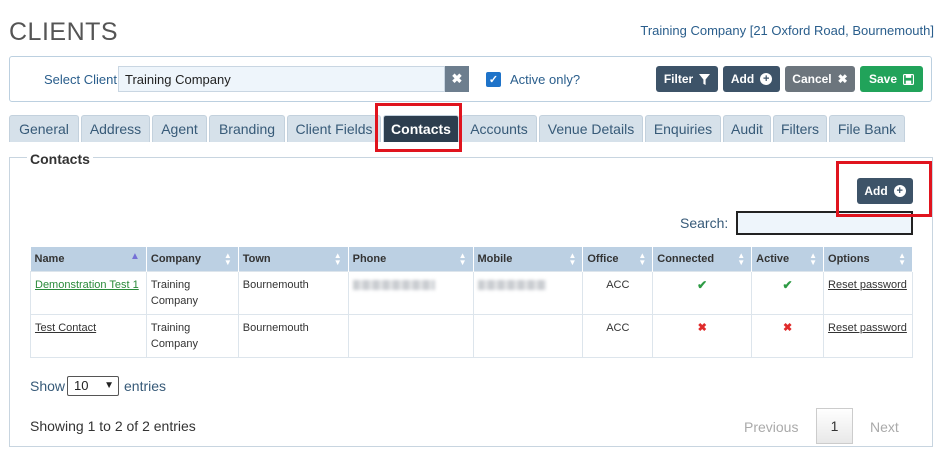  Describe the element at coordinates (884, 427) in the screenshot. I see `next-page-button: Next` at that location.